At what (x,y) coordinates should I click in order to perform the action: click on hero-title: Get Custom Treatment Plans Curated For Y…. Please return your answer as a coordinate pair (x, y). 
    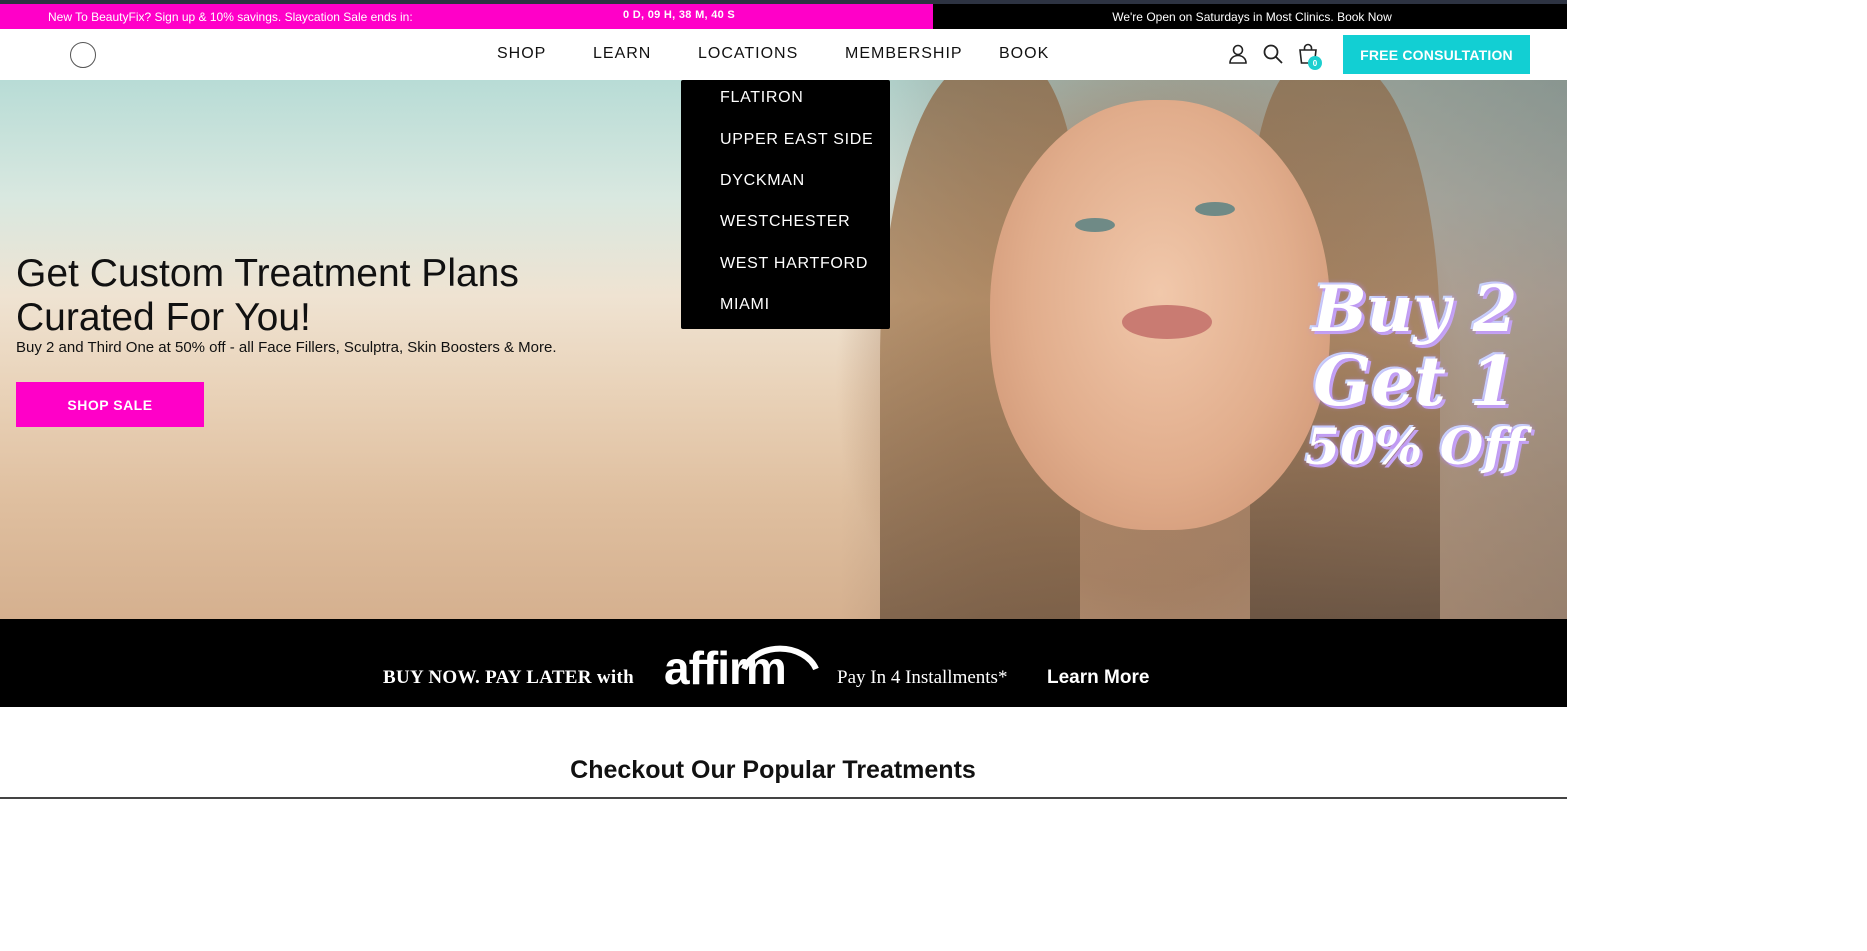
    Looking at the image, I should click on (326, 296).